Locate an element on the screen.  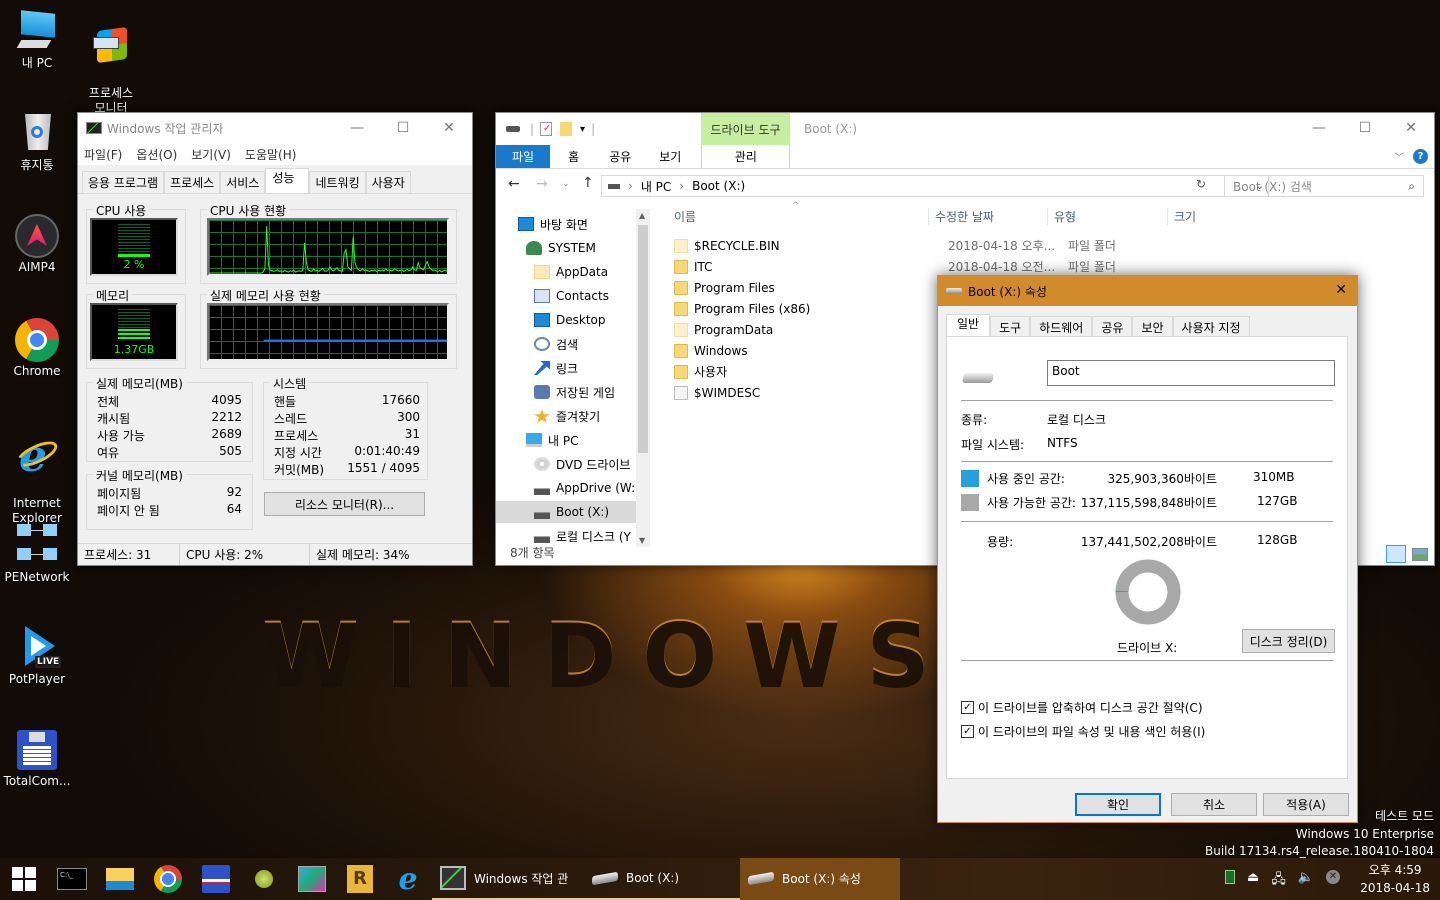
ok-button: 확인 is located at coordinates (1118, 804).